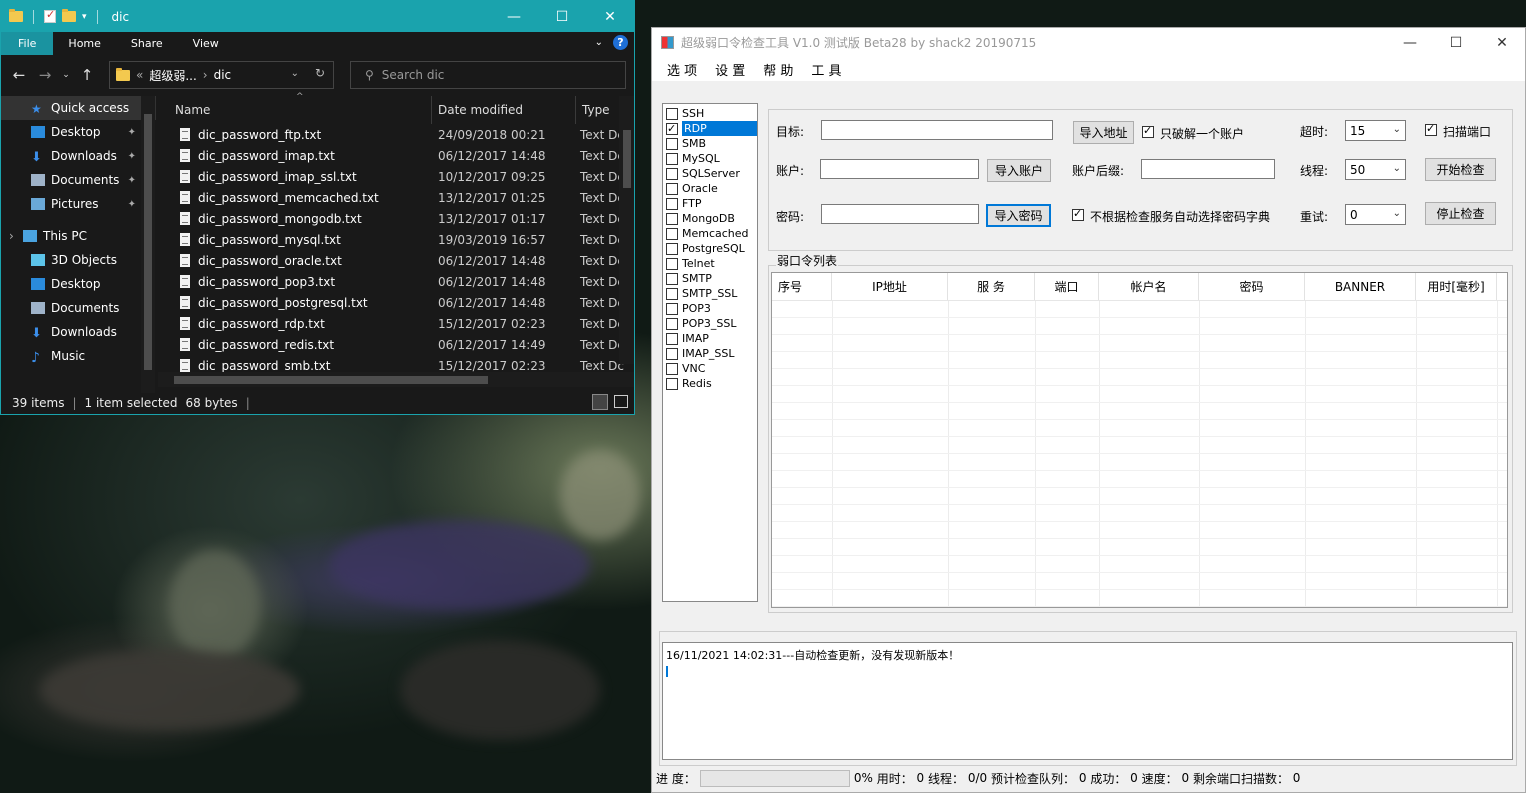 The image size is (1526, 793). What do you see at coordinates (206, 43) in the screenshot?
I see `tab-view: View` at bounding box center [206, 43].